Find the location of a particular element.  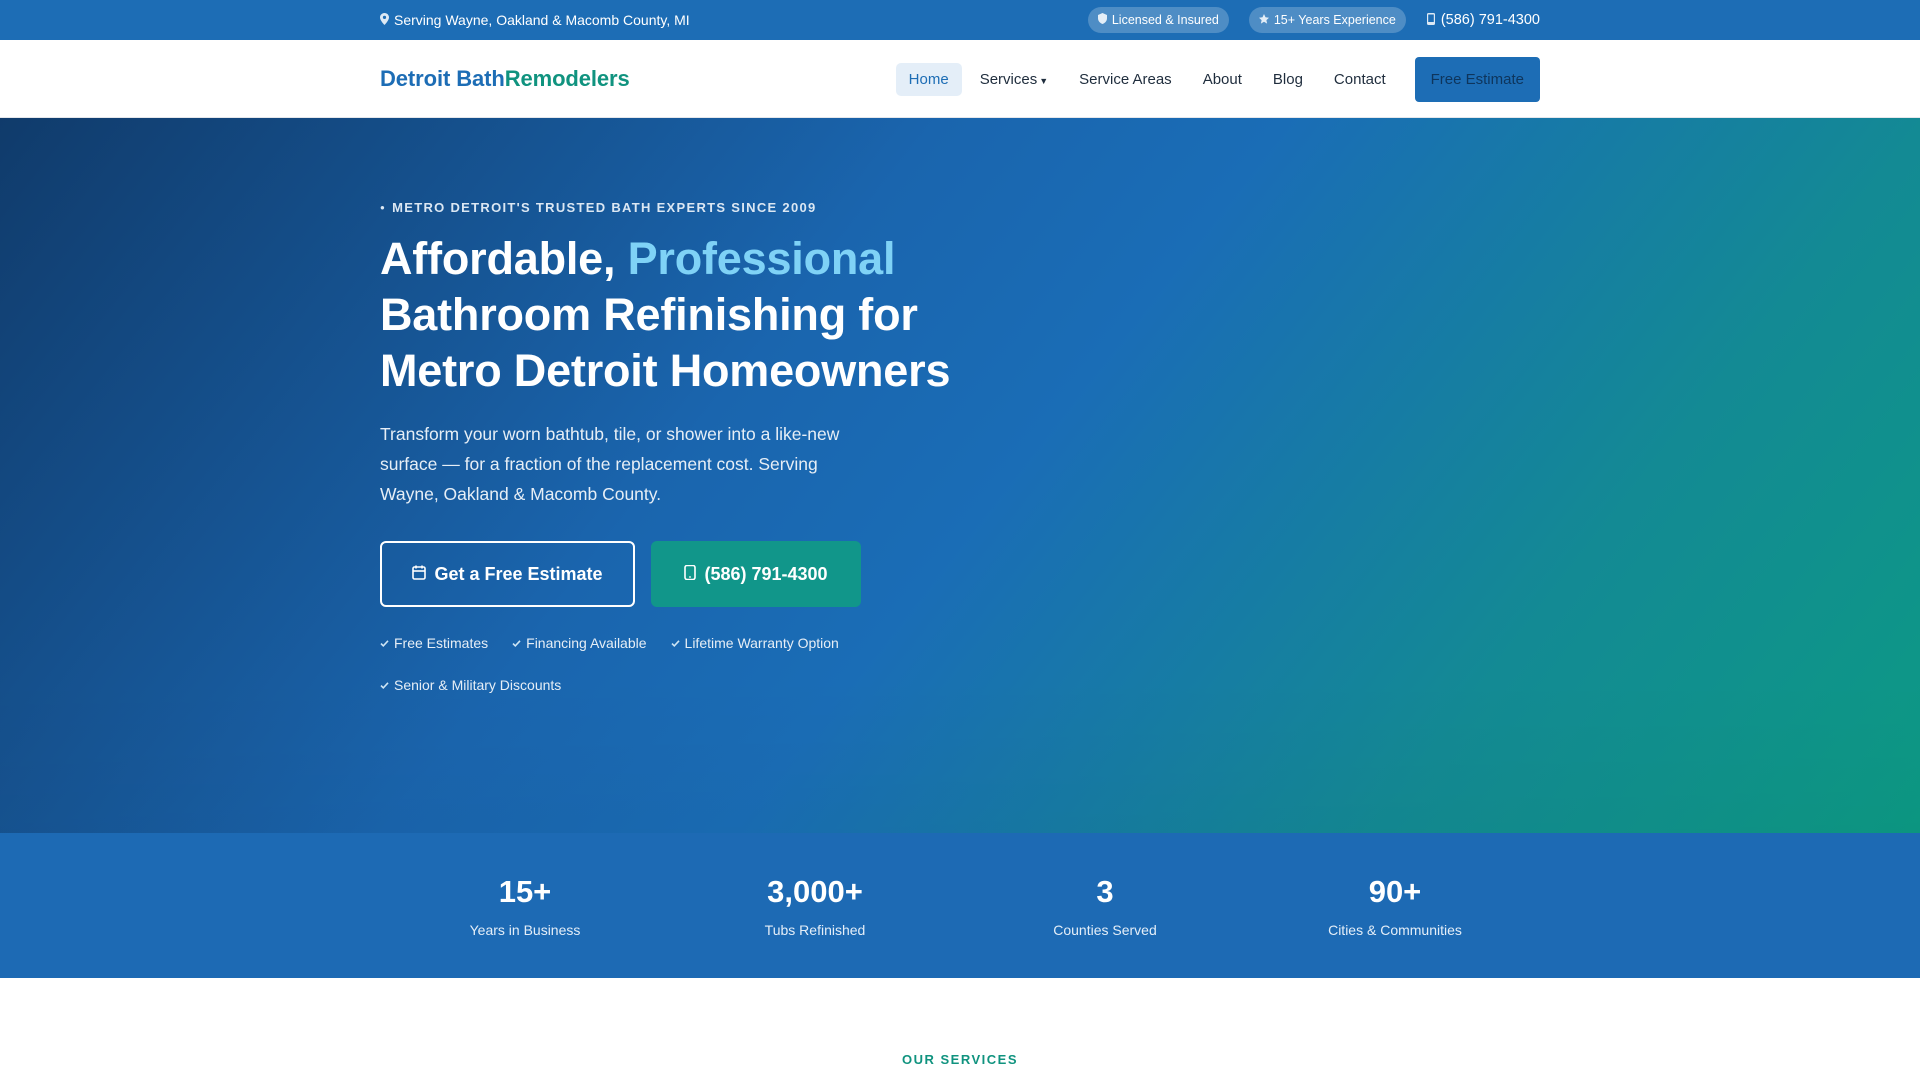

headline-accent: Professional is located at coordinates (761, 258).